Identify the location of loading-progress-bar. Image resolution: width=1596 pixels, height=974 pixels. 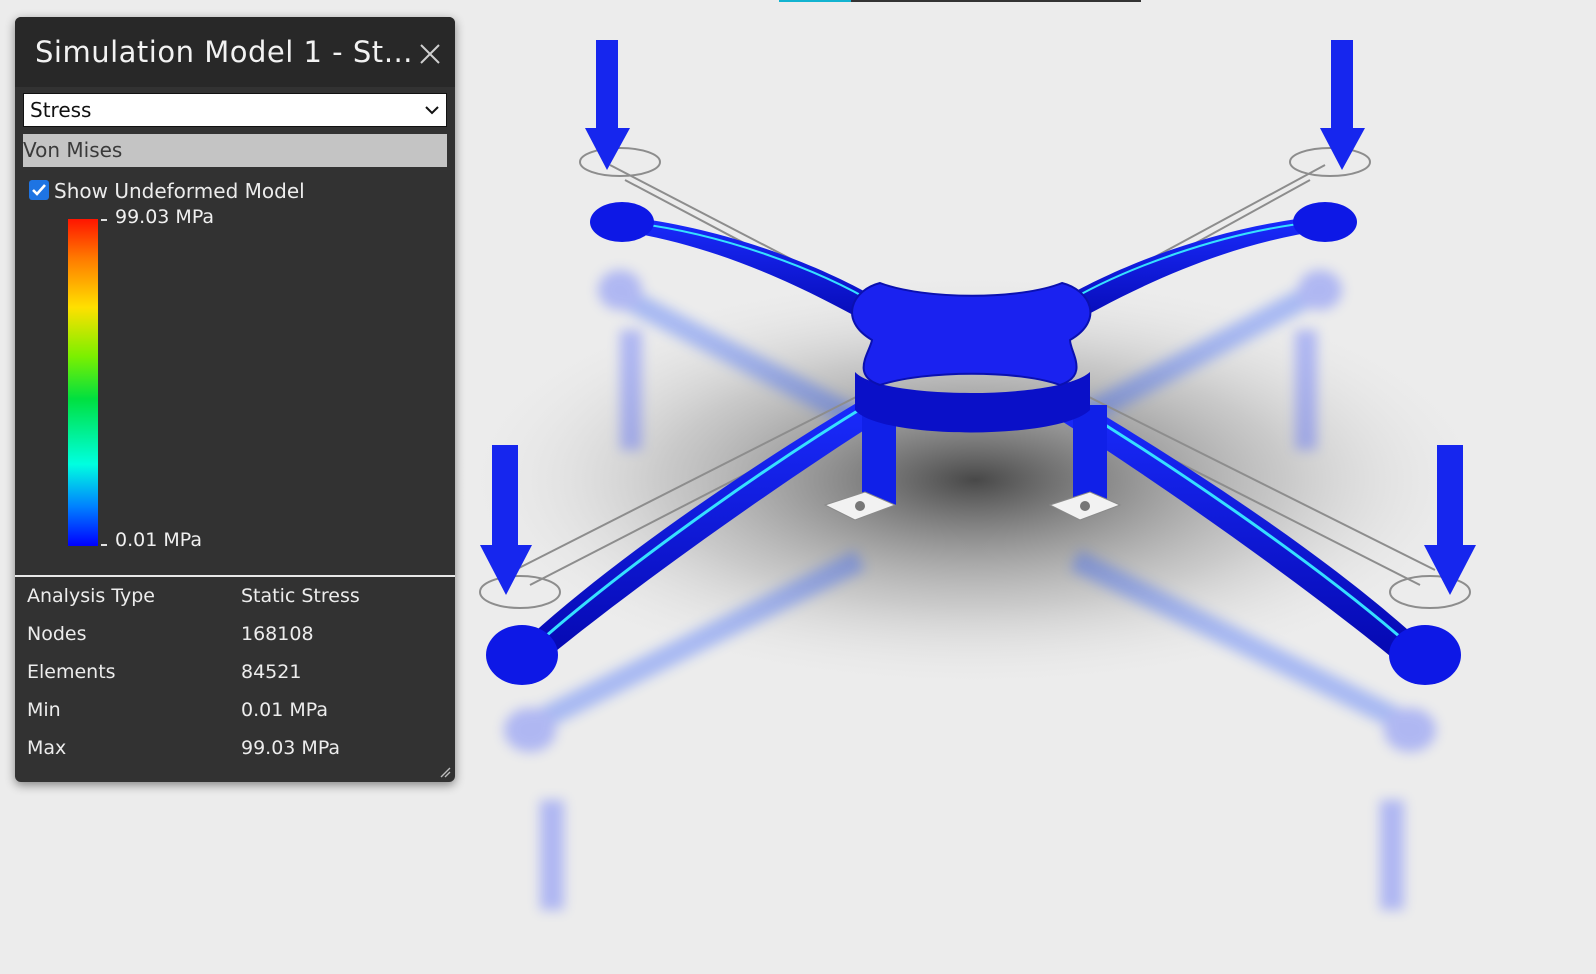
(960, 1).